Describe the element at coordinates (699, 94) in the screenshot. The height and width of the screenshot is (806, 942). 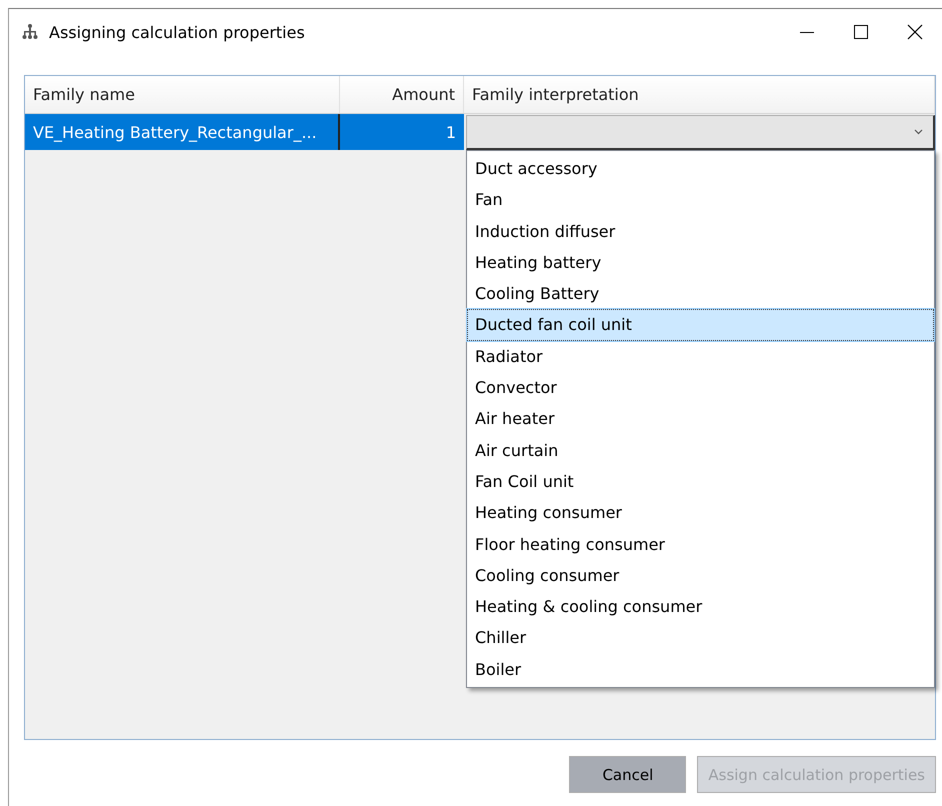
I see `column-header: Family interpretation` at that location.